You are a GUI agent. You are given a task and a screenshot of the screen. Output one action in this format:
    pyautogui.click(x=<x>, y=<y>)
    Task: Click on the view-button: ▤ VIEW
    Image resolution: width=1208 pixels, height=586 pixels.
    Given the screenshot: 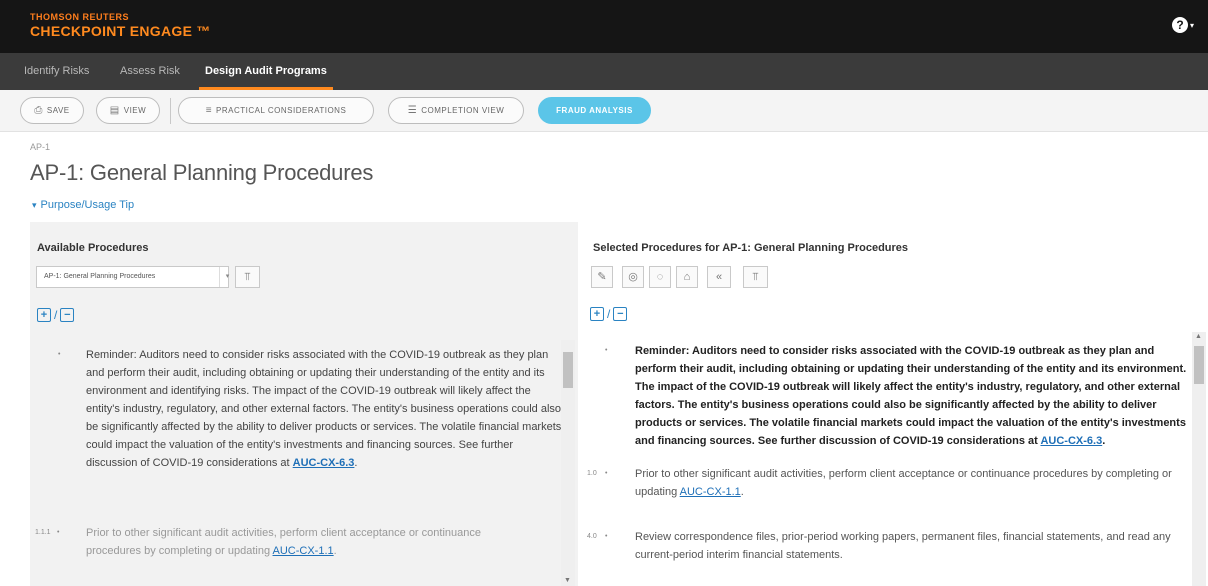 What is the action you would take?
    pyautogui.click(x=128, y=110)
    